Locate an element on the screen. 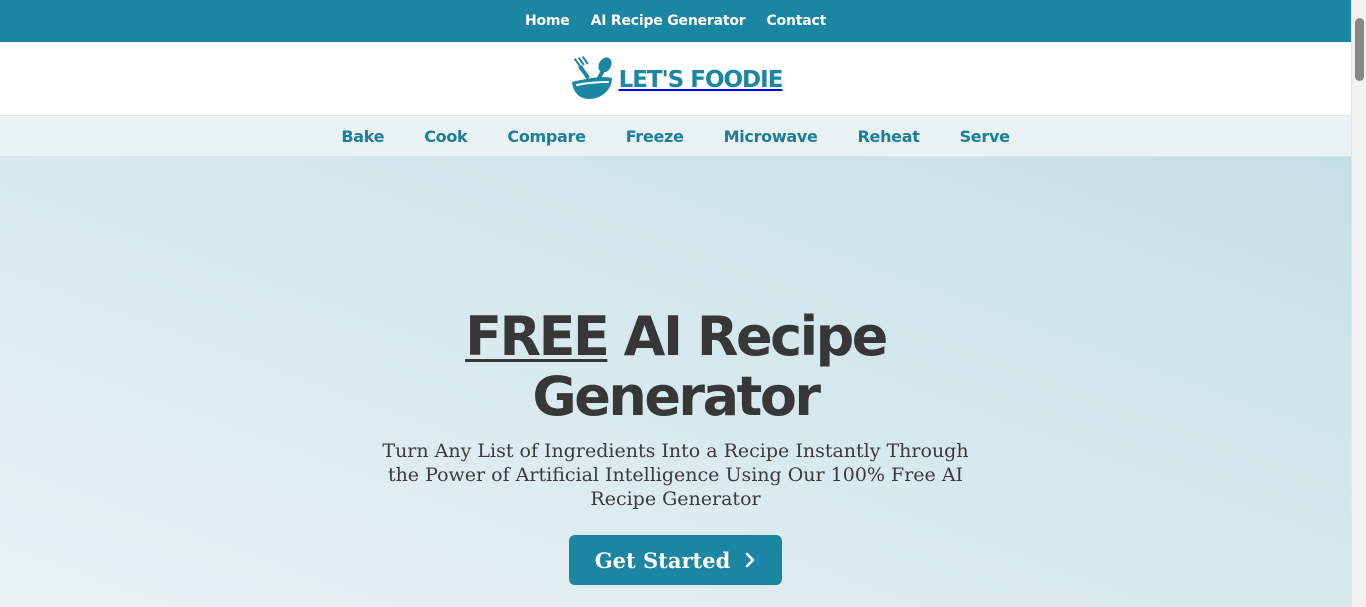  category-link-freeze: Freeze is located at coordinates (655, 136).